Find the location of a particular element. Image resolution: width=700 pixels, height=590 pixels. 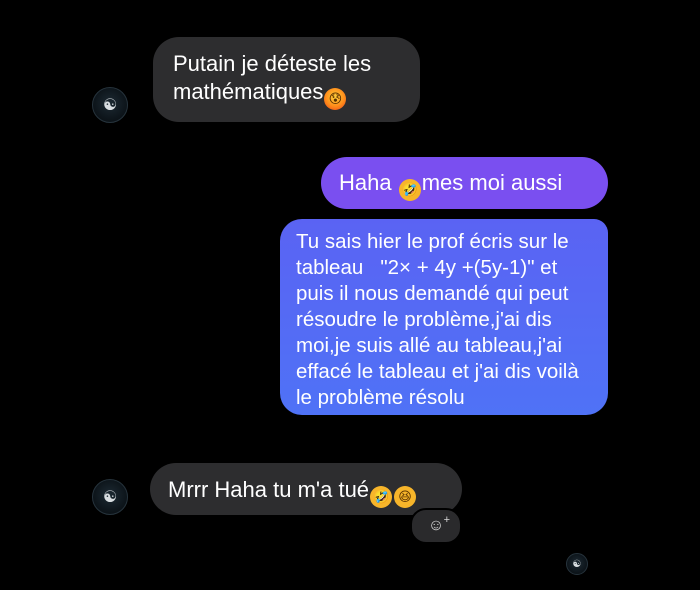

message-text-line: mathématiques 😰 is located at coordinates (286, 94).